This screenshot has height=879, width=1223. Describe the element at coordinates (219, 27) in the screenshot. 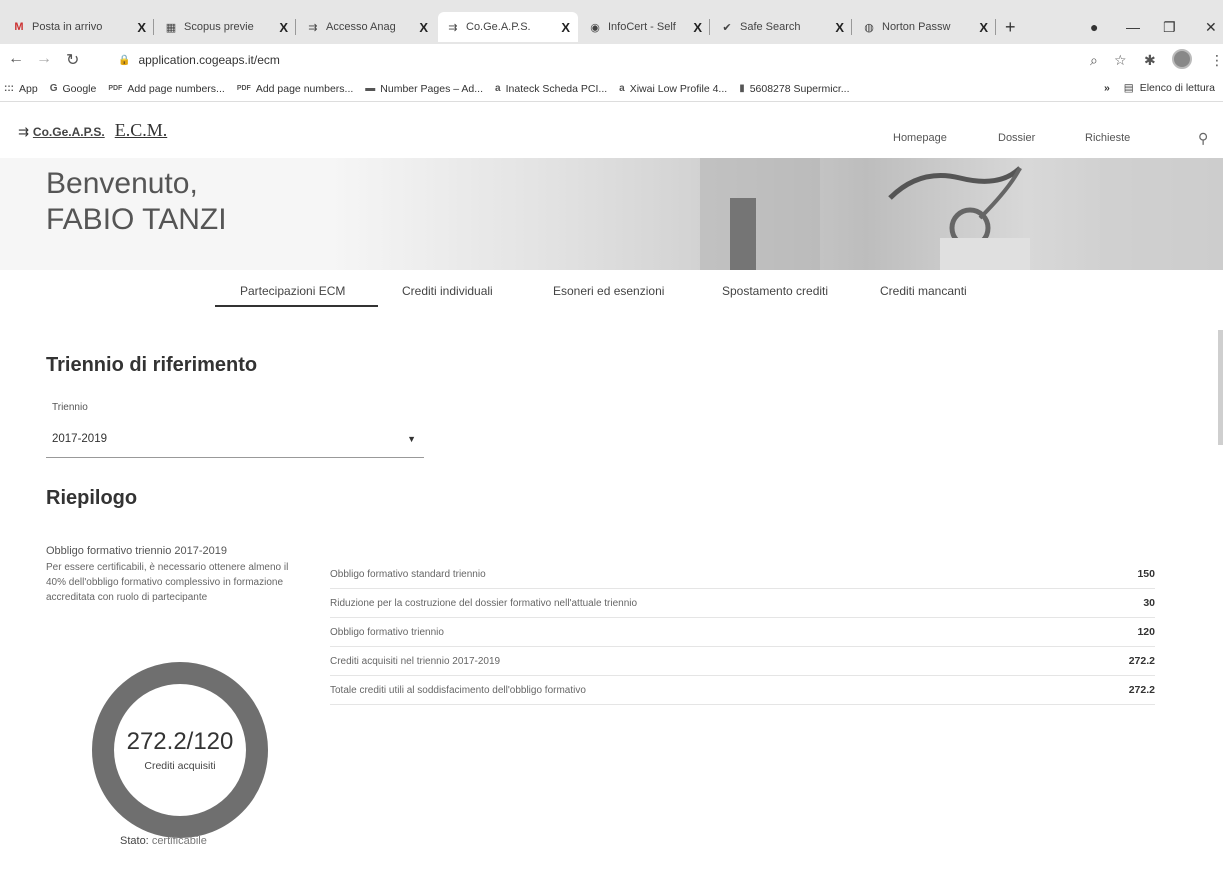

I see `tab-title: Scopus previe` at that location.